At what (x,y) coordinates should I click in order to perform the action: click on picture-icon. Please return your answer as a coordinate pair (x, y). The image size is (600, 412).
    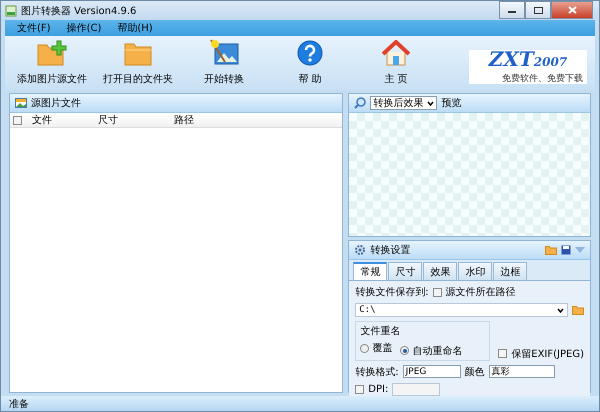
    Looking at the image, I should click on (21, 103).